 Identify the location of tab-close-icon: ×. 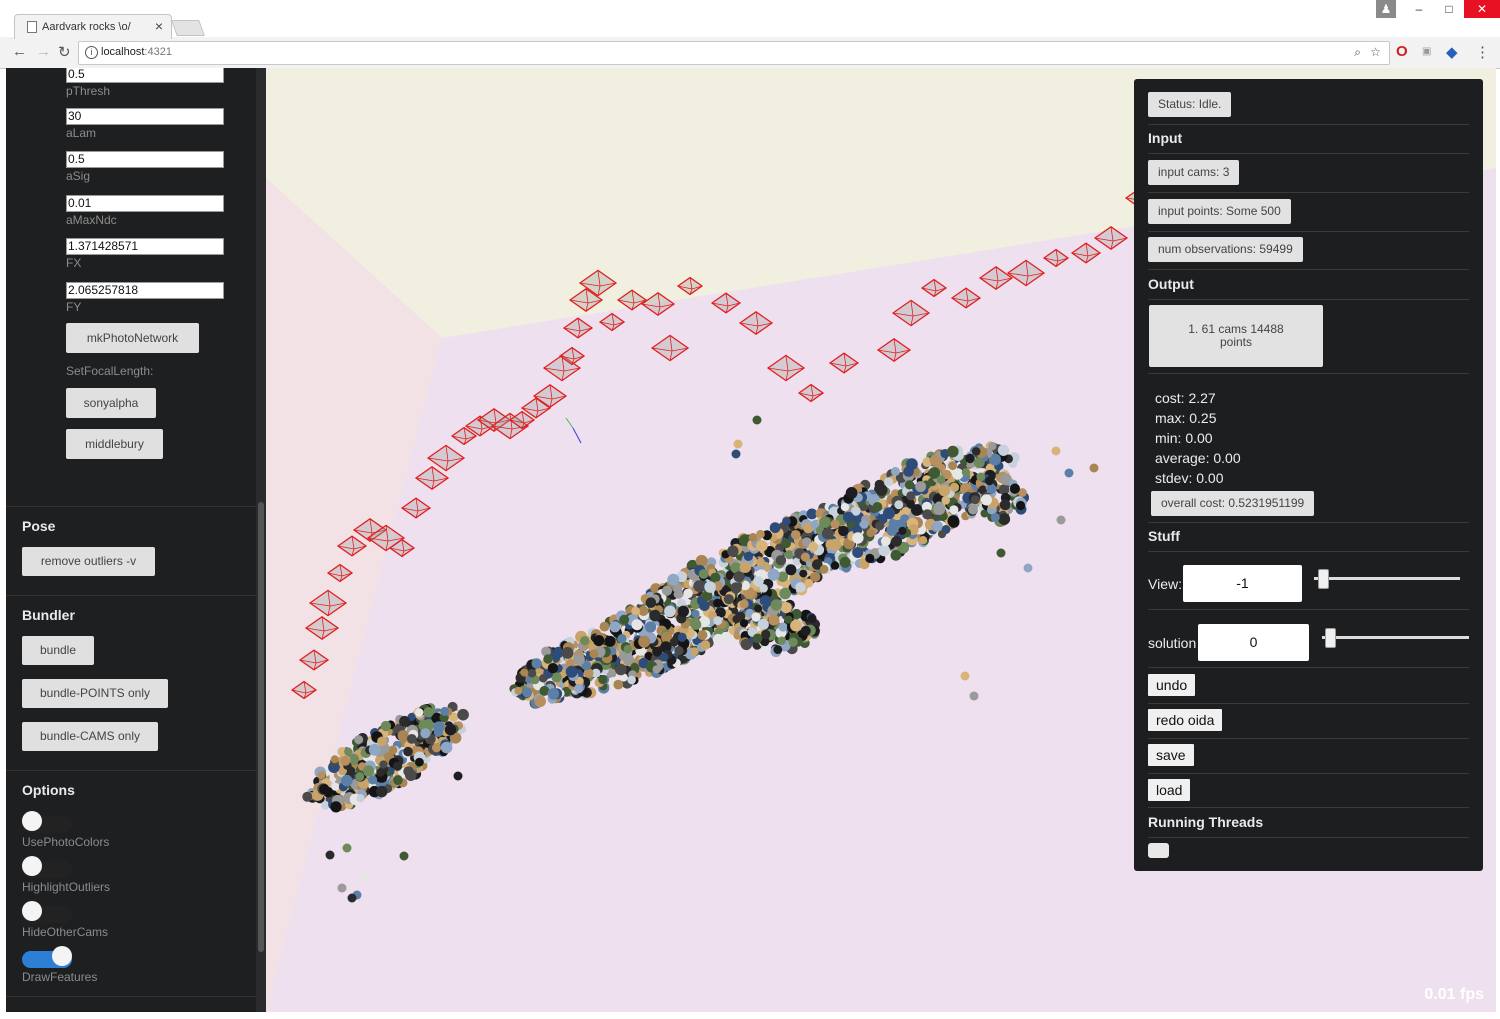
(159, 26).